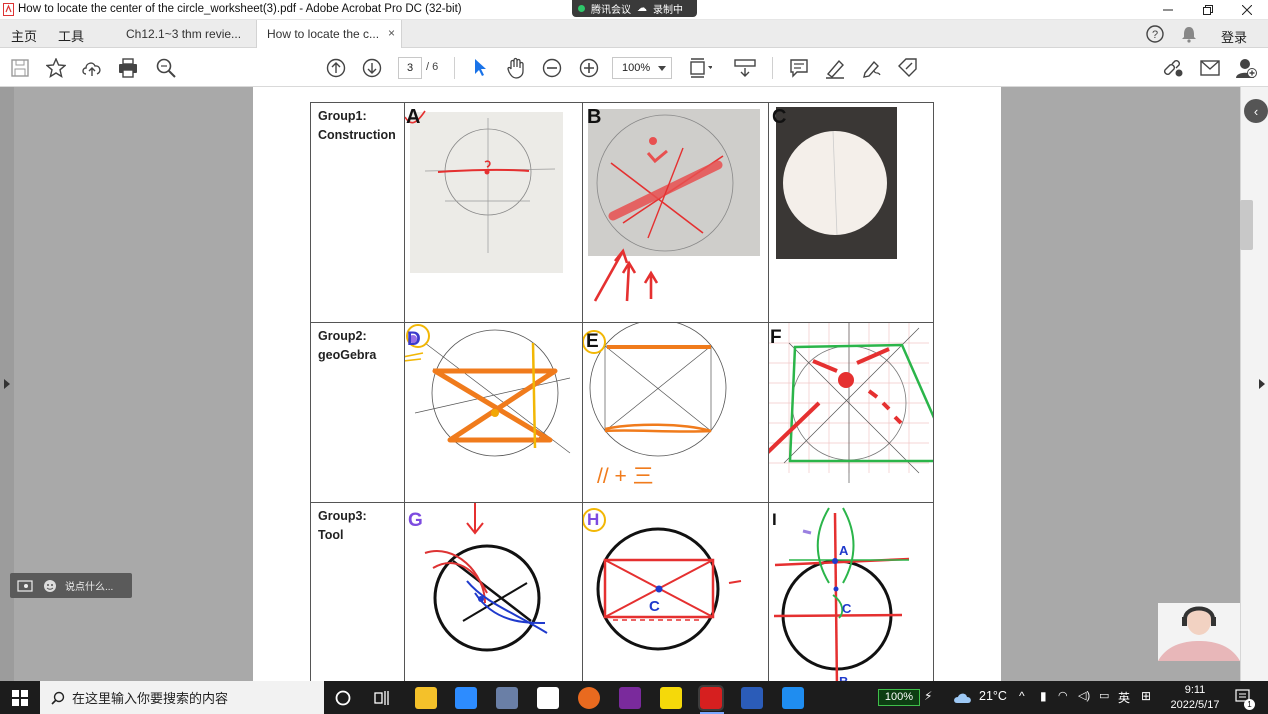  Describe the element at coordinates (589, 68) in the screenshot. I see `zoom-in-button` at that location.